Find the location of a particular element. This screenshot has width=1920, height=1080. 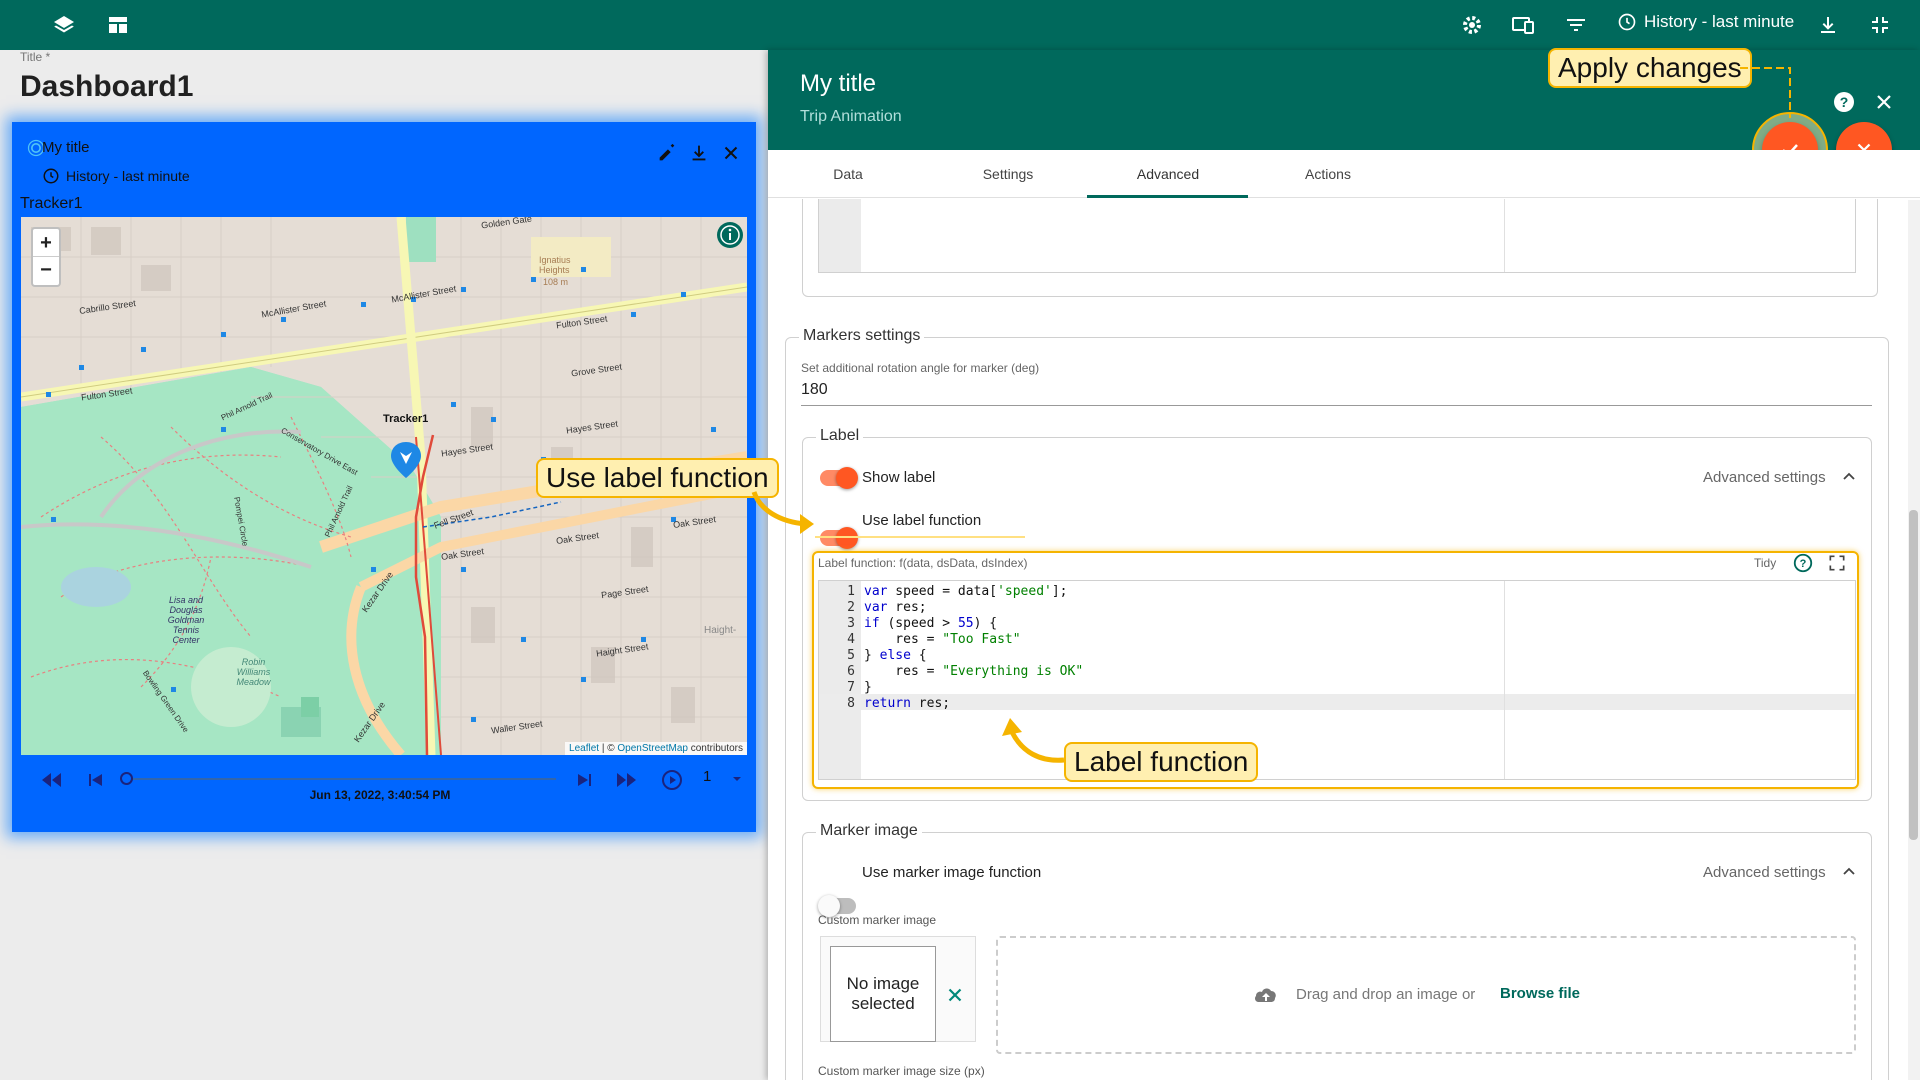

title-field-label: Title * is located at coordinates (35, 57).